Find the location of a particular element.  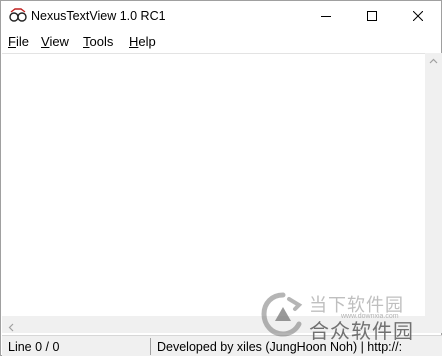

status-divider is located at coordinates (150, 346).